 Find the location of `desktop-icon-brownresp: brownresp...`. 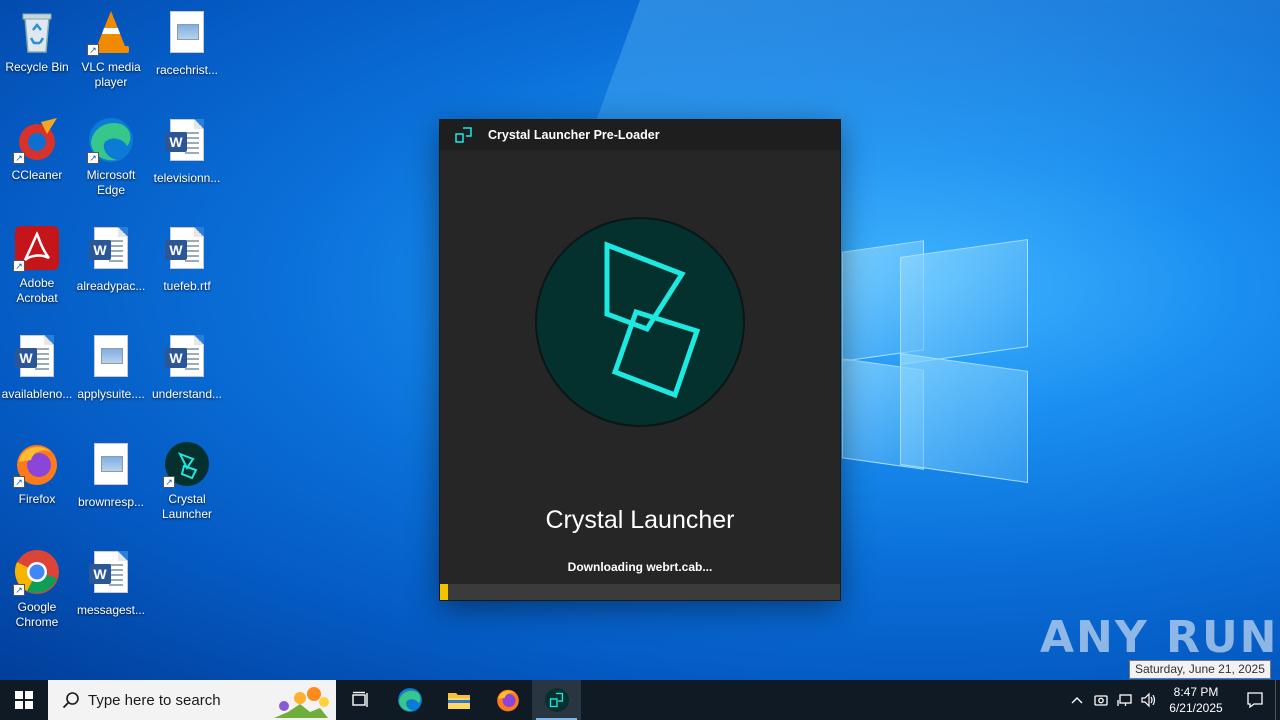

desktop-icon-brownresp: brownresp... is located at coordinates (111, 475).